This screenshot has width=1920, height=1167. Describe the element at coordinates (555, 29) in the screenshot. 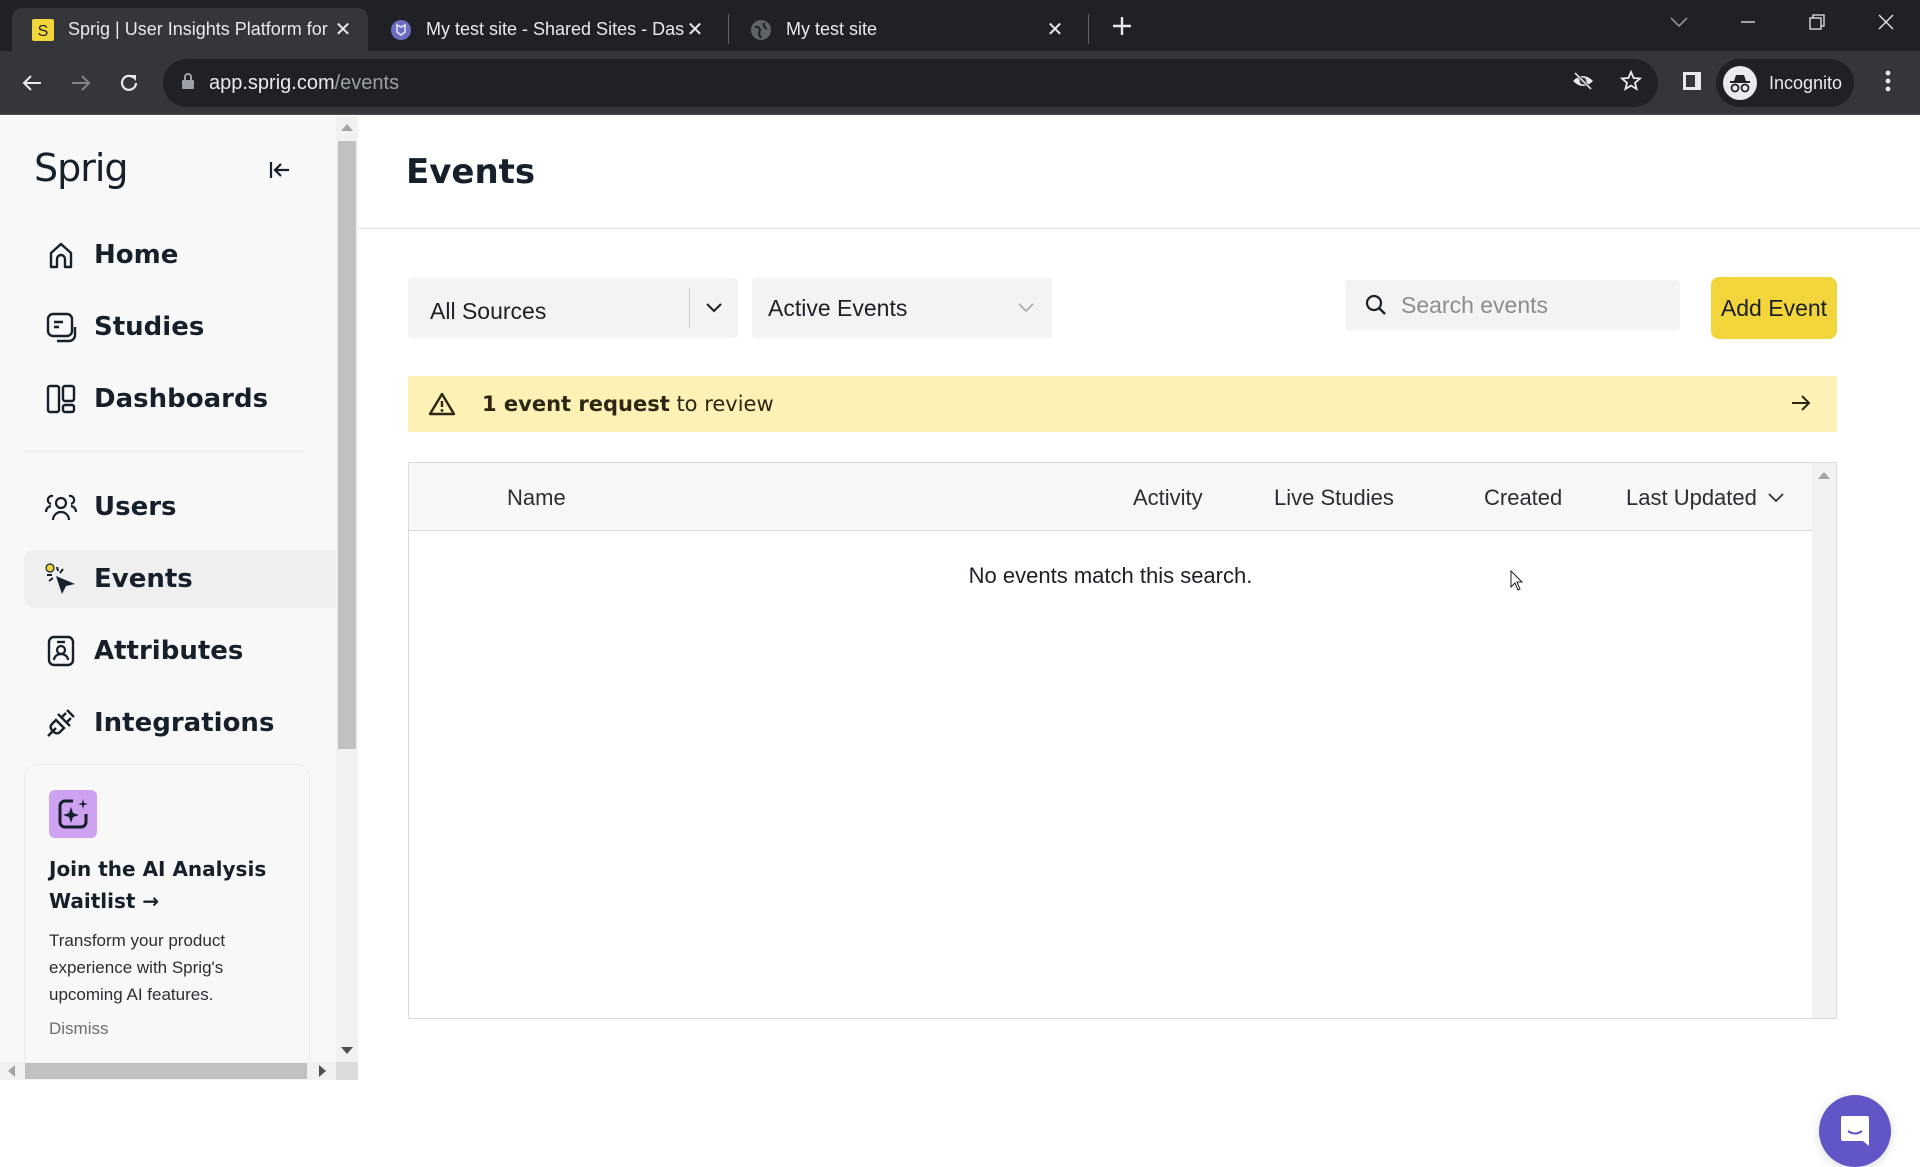

I see `tab-title: My test site - Shared Sites - Dash` at that location.